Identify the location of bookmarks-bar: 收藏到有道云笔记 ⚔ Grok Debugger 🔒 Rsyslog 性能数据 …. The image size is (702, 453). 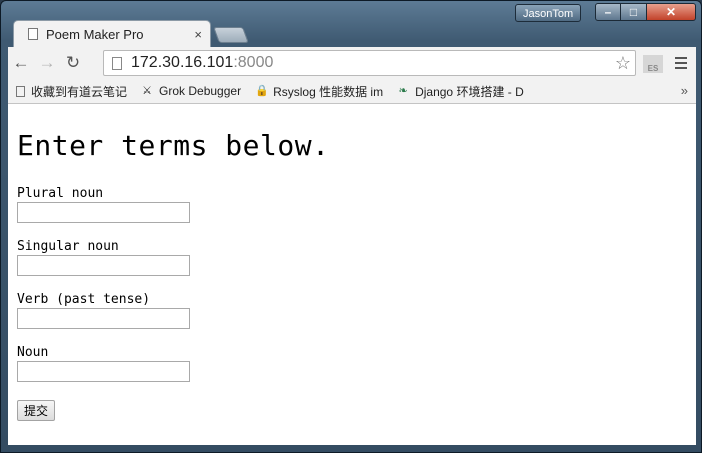
(352, 91).